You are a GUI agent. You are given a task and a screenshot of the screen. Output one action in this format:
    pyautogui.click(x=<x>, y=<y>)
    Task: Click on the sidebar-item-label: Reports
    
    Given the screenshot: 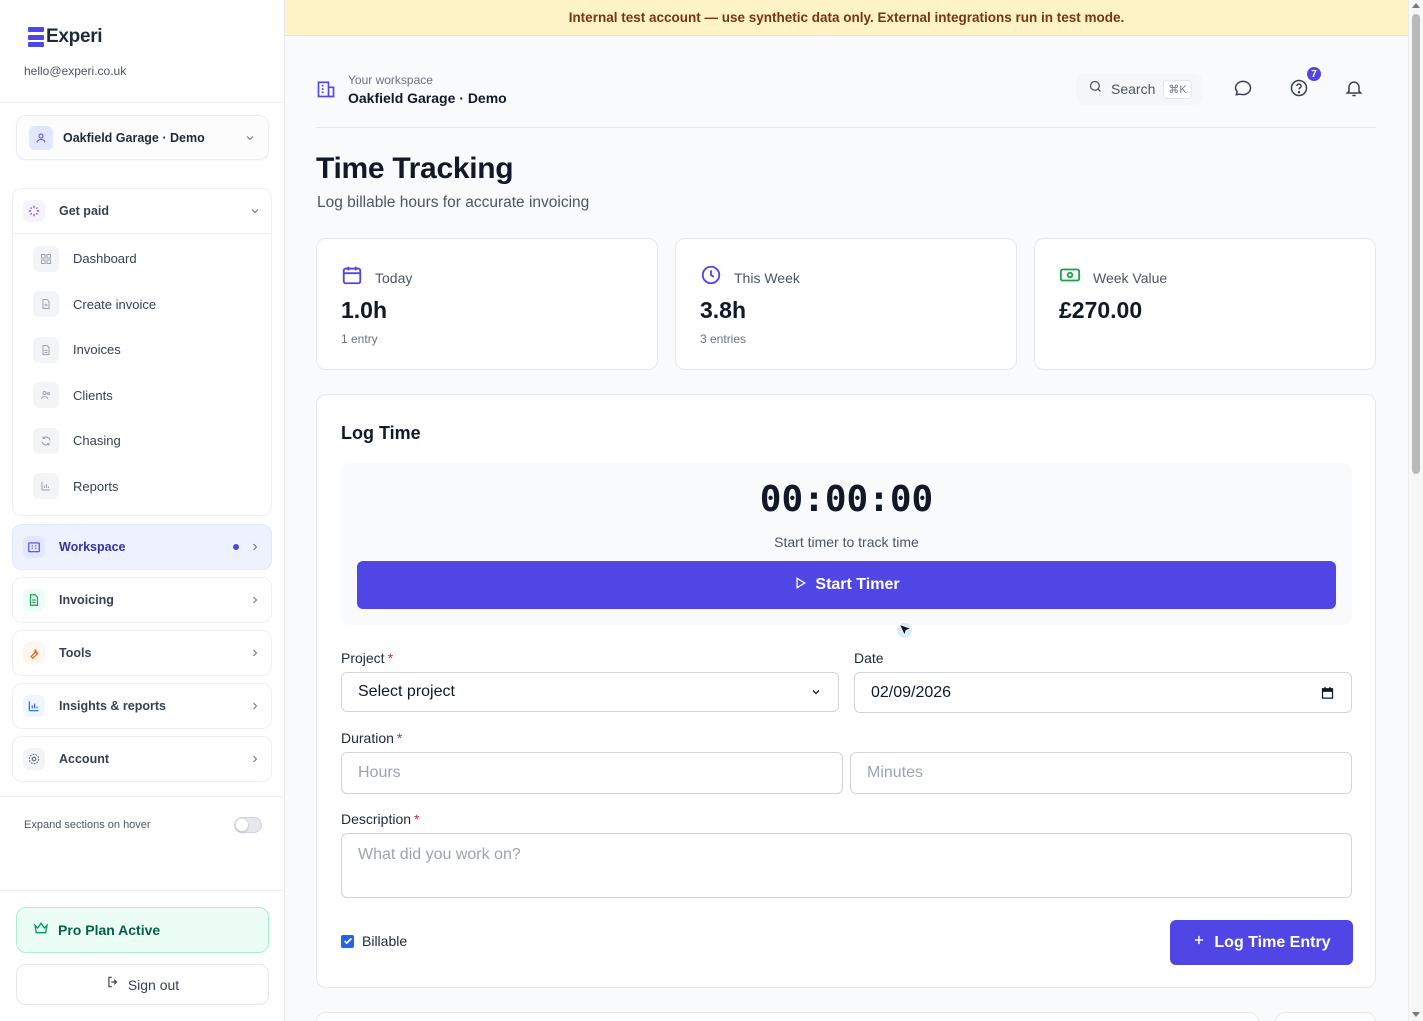 What is the action you would take?
    pyautogui.click(x=96, y=486)
    